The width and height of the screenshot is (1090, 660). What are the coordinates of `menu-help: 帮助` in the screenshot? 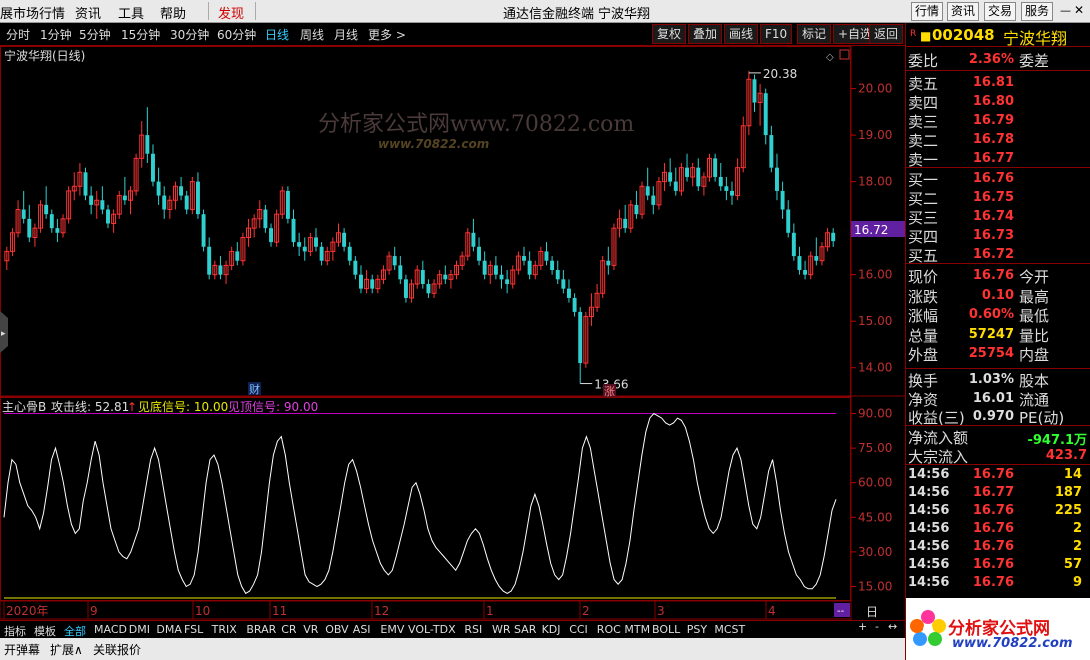 It's located at (173, 12).